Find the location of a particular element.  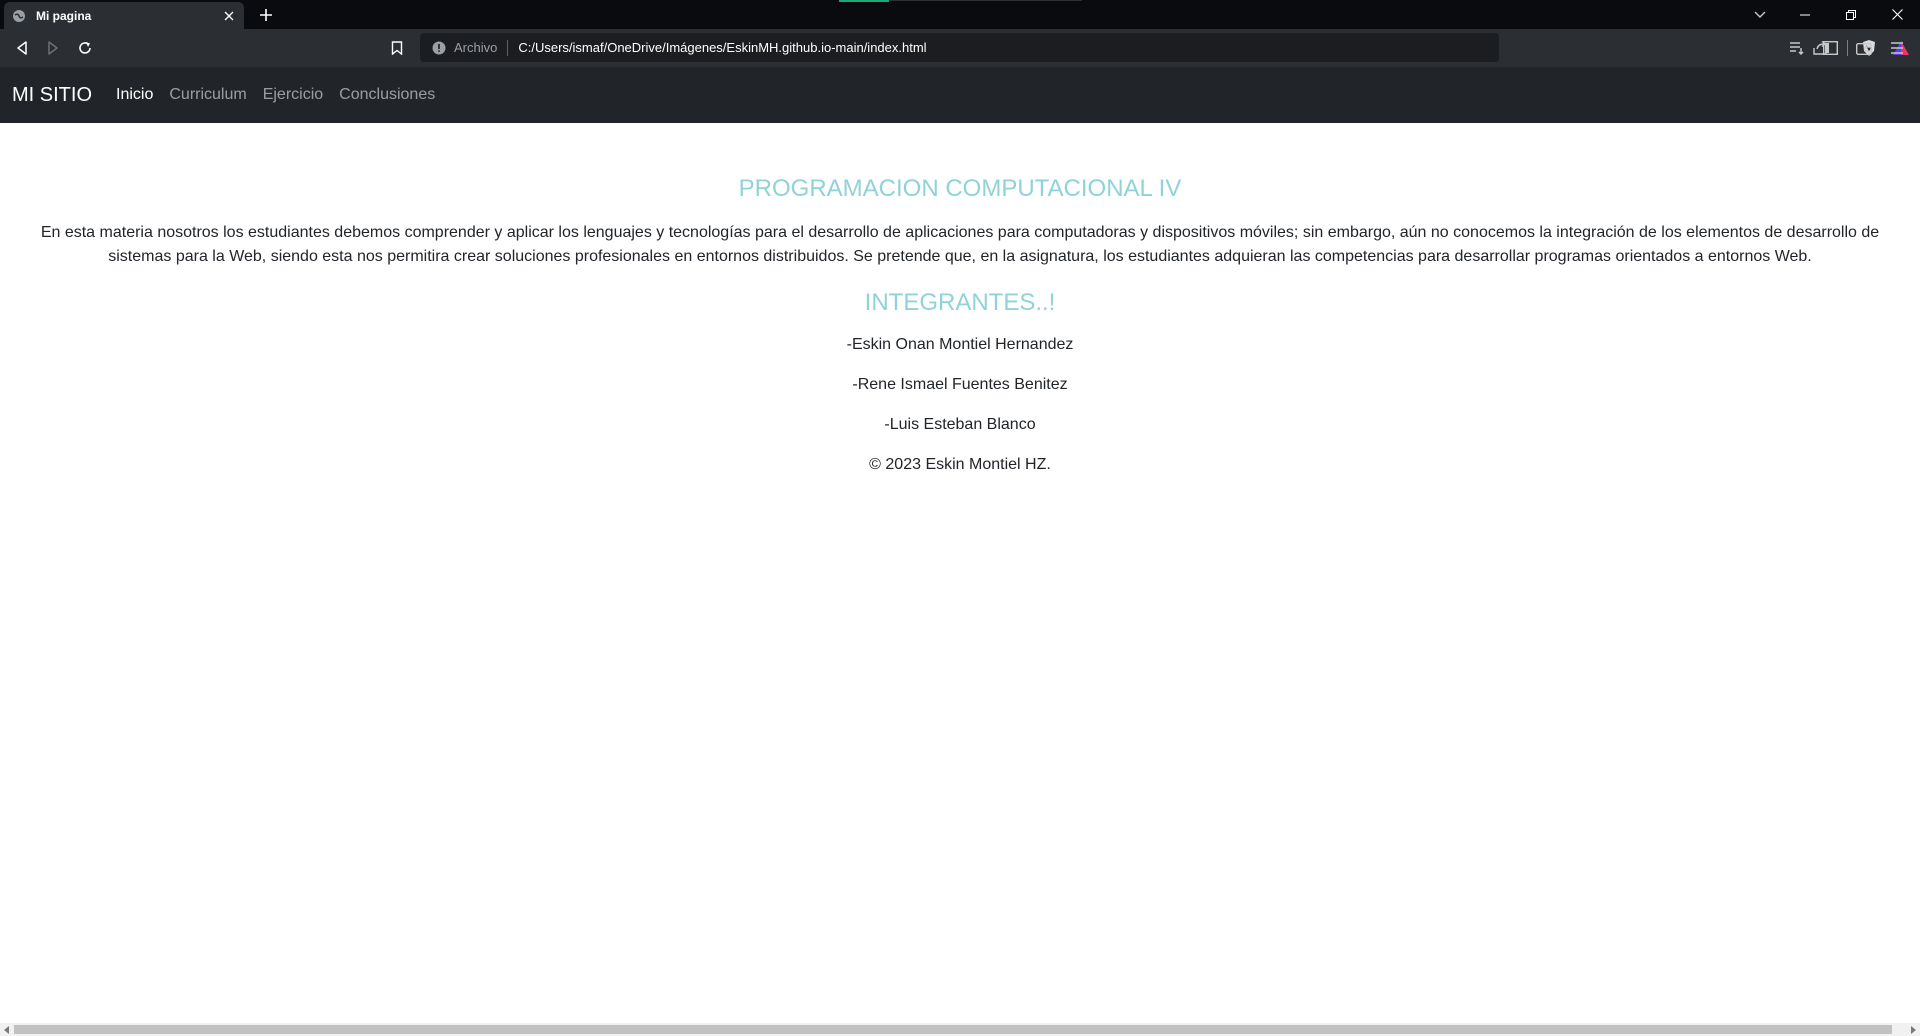

tab-title: Mi pagina is located at coordinates (64, 15).